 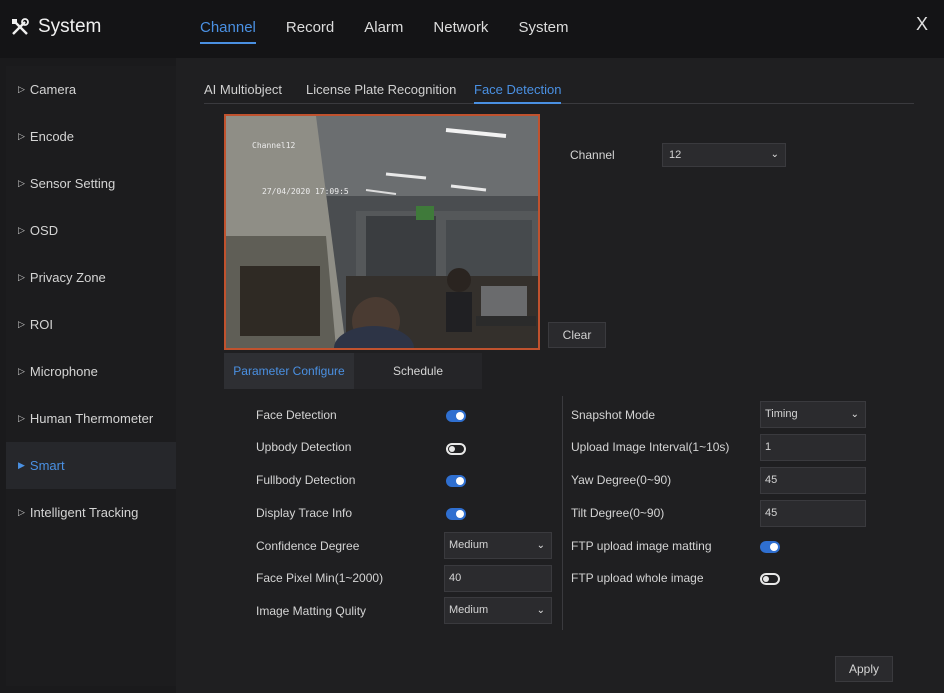 I want to click on image-matting-quality-label: Image Matting Qulity, so click(x=311, y=611).